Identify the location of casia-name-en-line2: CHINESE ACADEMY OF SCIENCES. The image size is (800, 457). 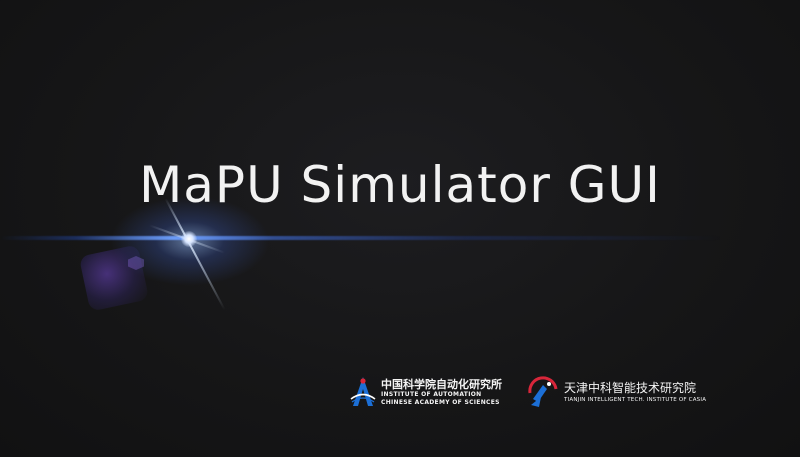
(440, 402).